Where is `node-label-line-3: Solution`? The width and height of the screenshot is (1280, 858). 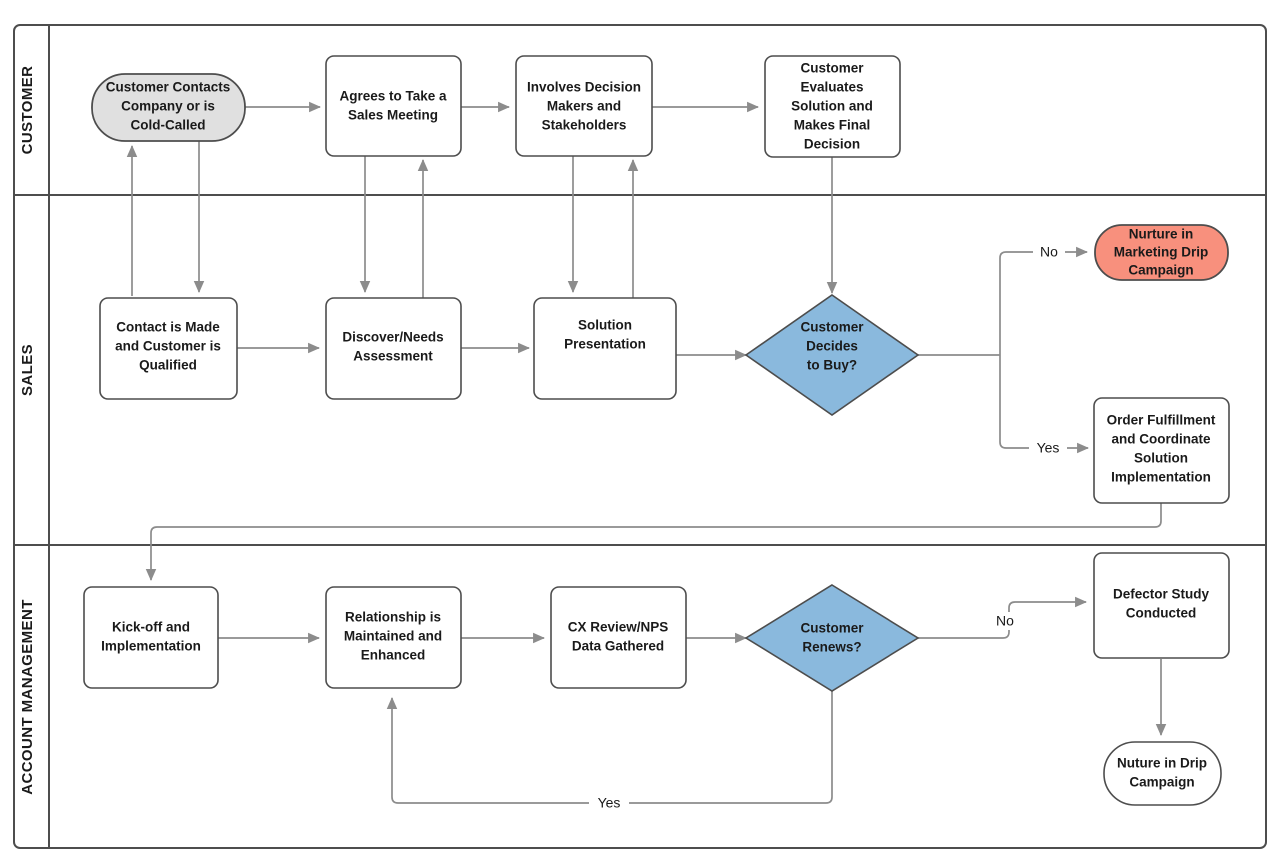 node-label-line-3: Solution is located at coordinates (1161, 458).